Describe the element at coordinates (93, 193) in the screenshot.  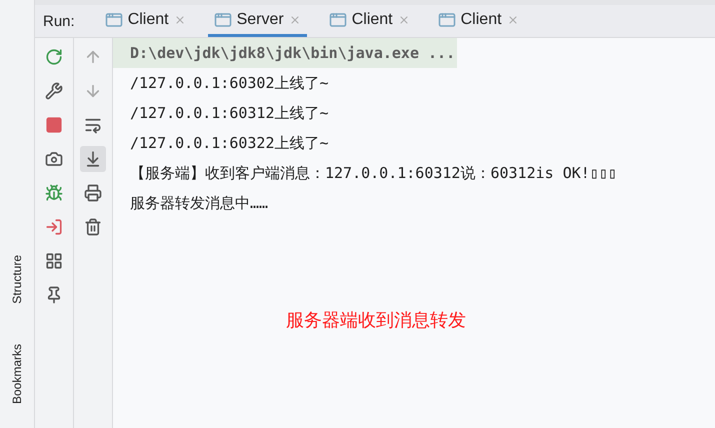
I see `printer-icon` at that location.